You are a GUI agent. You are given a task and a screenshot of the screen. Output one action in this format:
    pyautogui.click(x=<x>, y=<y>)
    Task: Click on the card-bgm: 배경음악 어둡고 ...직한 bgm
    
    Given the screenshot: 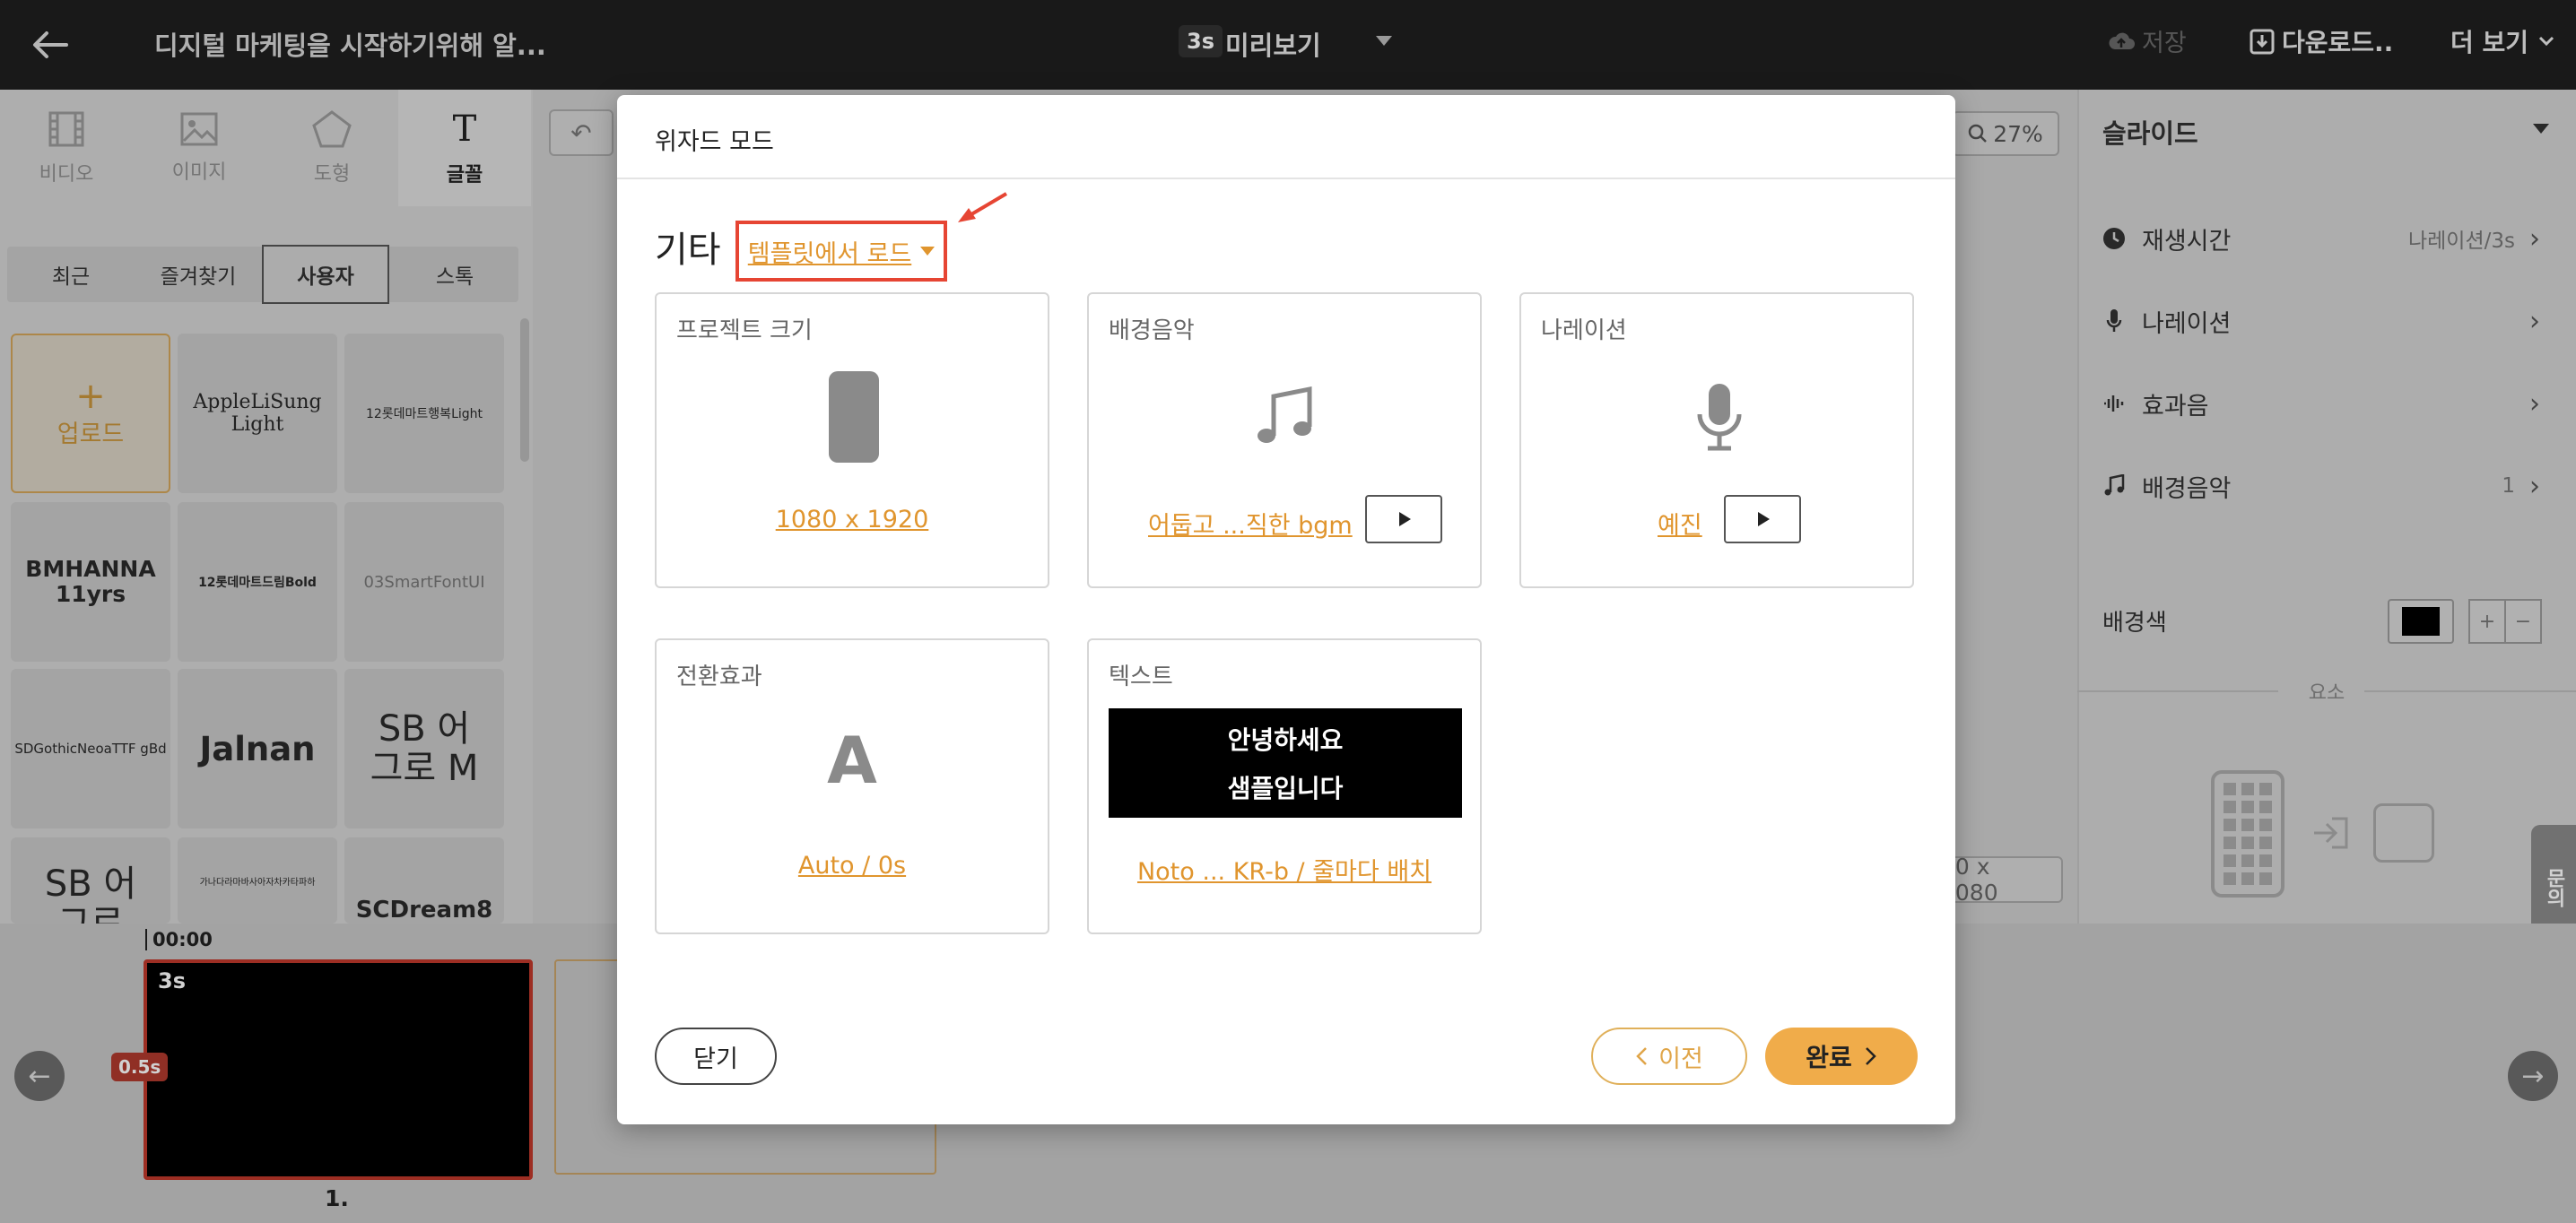 What is the action you would take?
    pyautogui.click(x=1284, y=440)
    